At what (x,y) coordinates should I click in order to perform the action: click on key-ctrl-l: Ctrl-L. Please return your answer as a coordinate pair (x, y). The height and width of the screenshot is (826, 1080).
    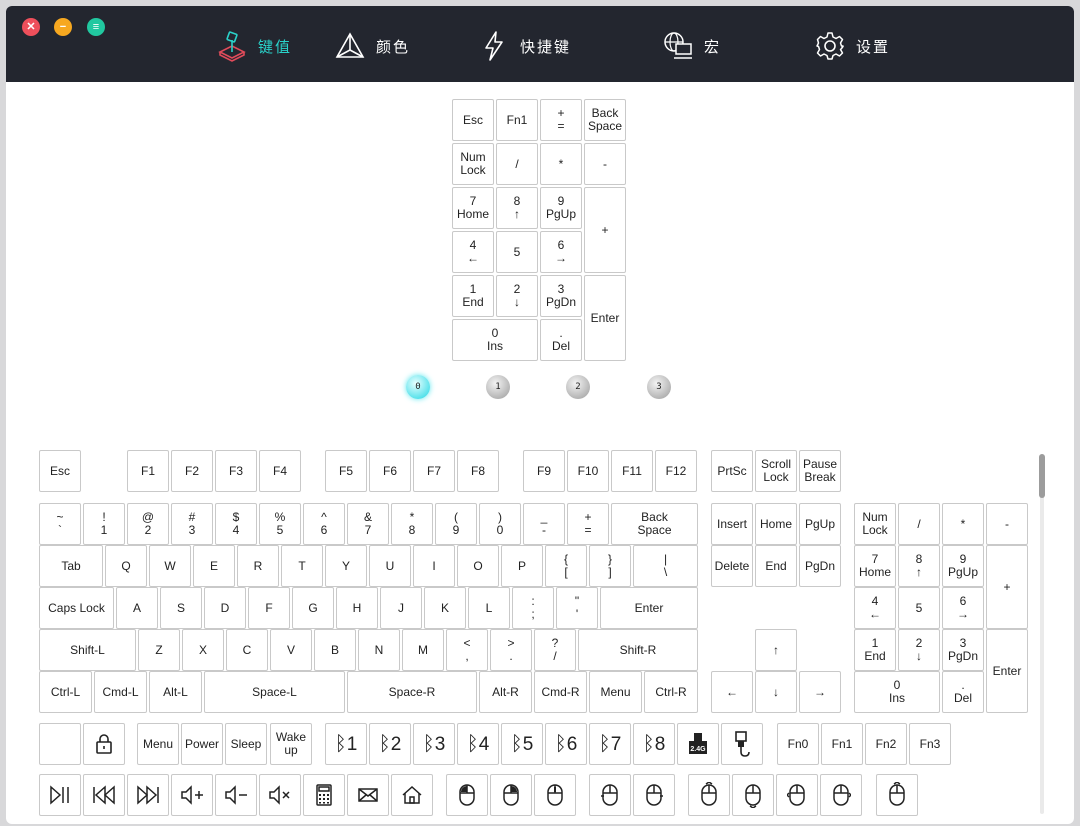
    Looking at the image, I should click on (65, 692).